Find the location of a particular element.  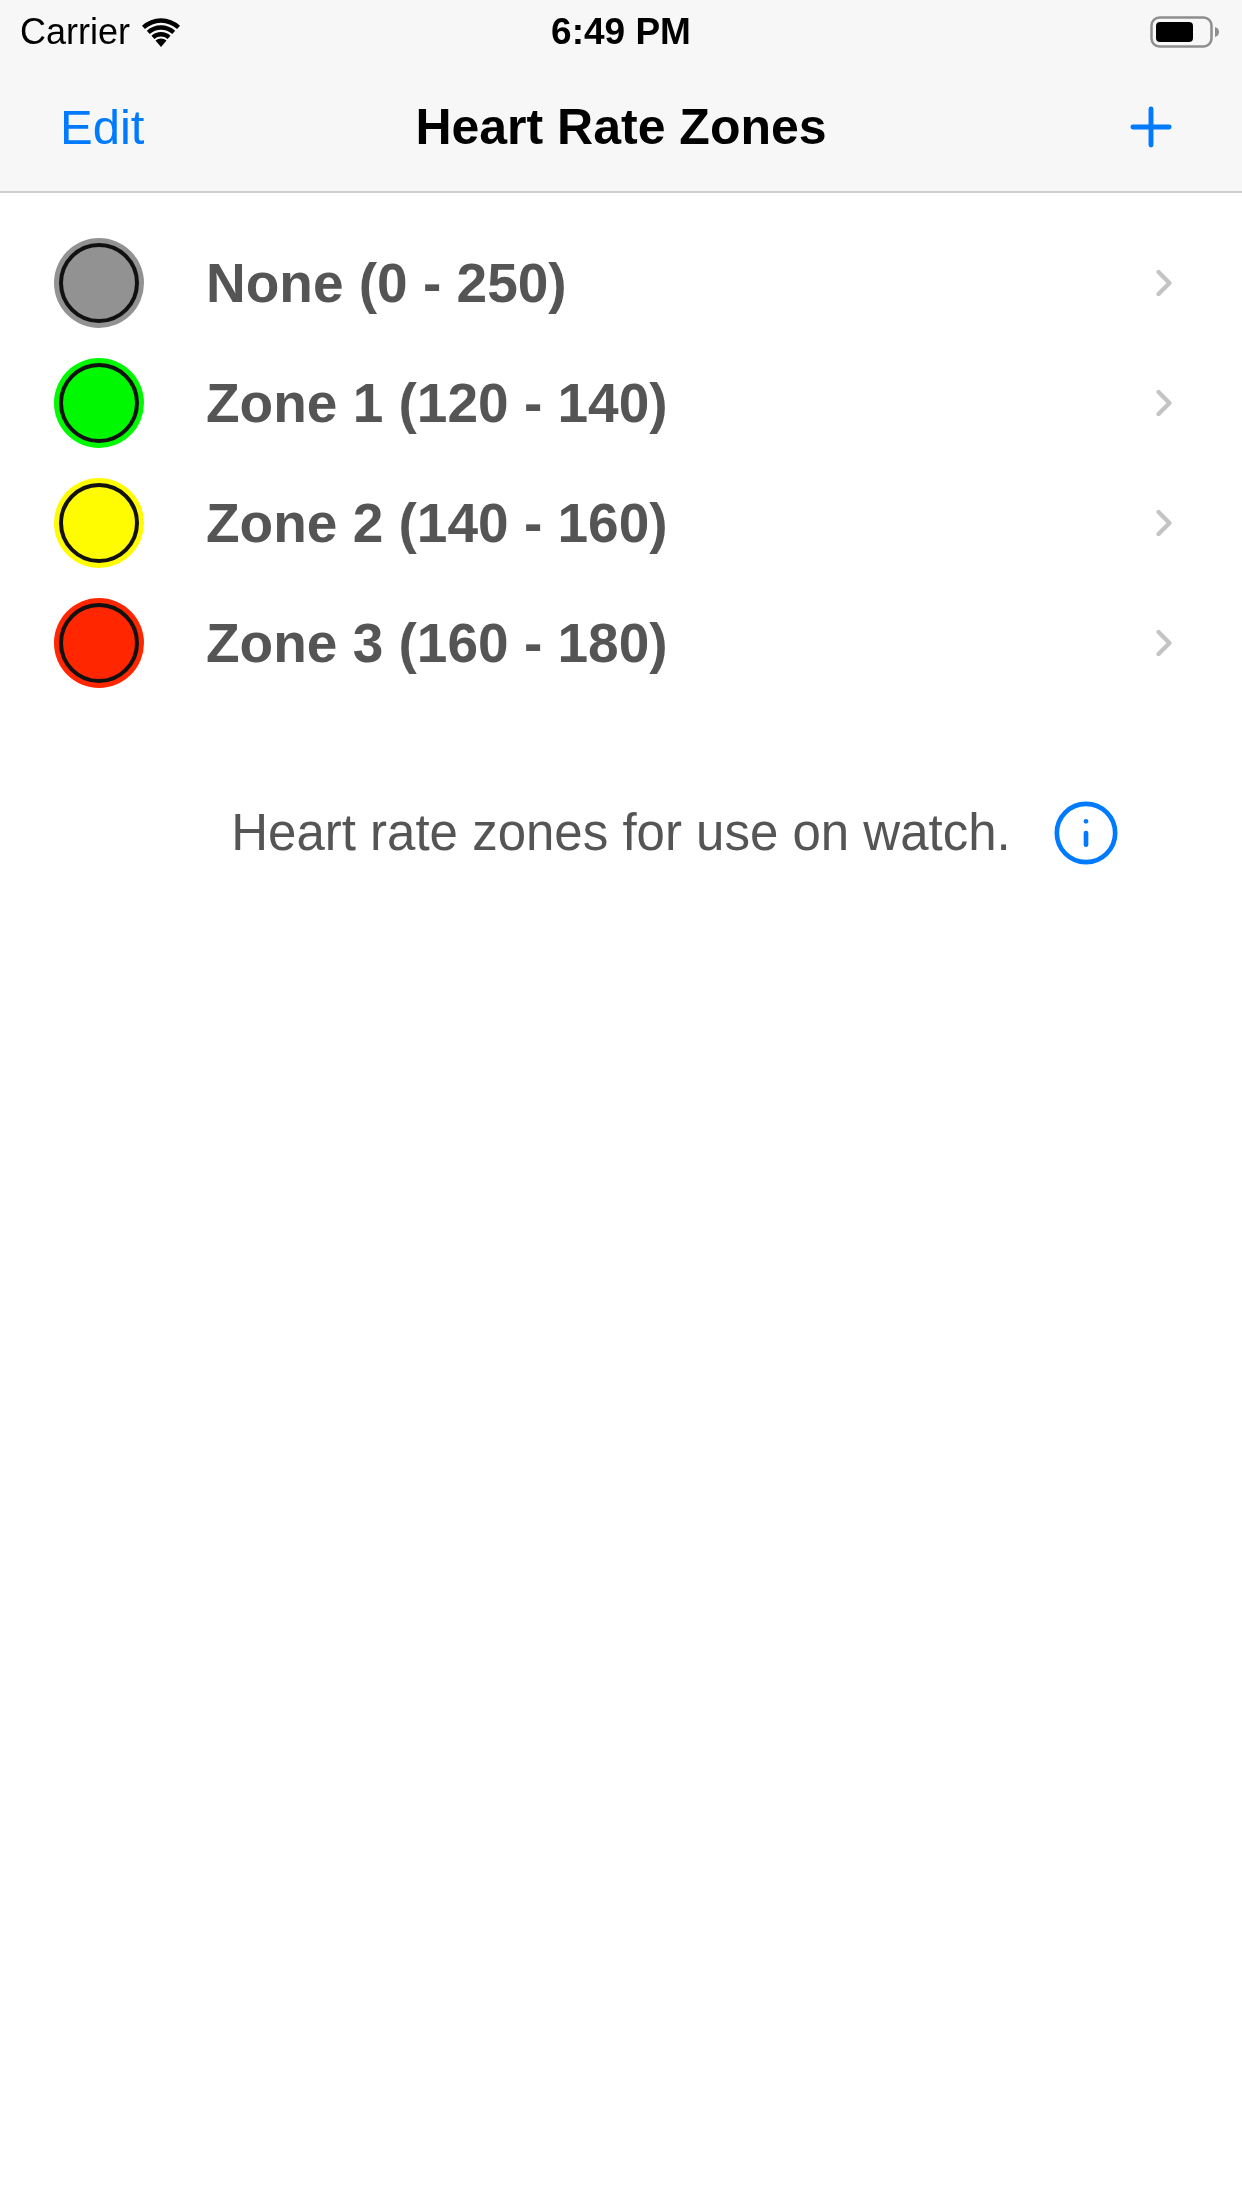

status-time: 6:49 PM is located at coordinates (621, 31).